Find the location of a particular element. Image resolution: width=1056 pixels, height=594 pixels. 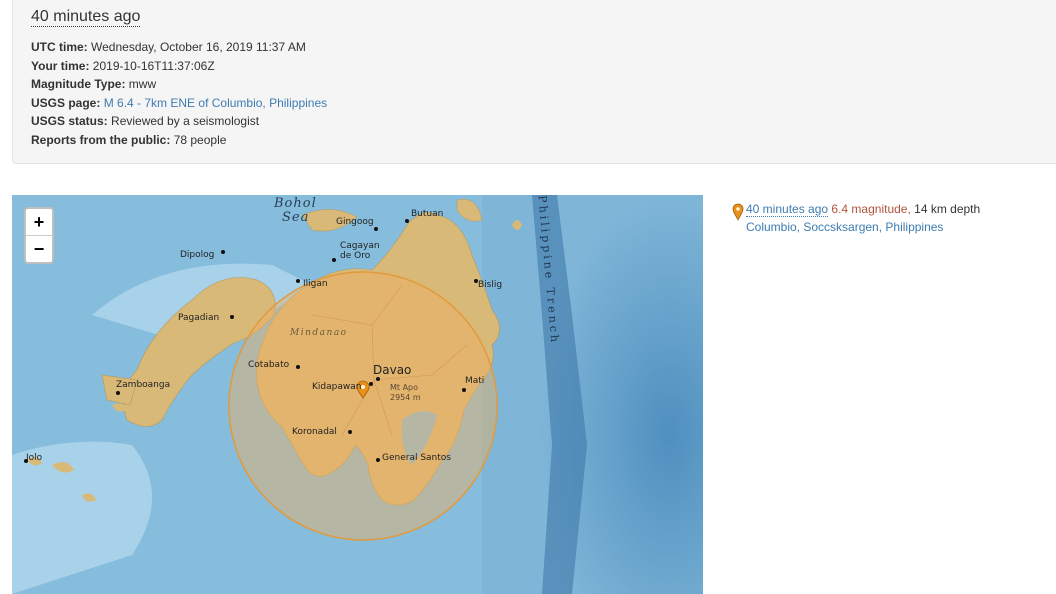

map-label-cagayan: Cagayan de Oro is located at coordinates (360, 251).